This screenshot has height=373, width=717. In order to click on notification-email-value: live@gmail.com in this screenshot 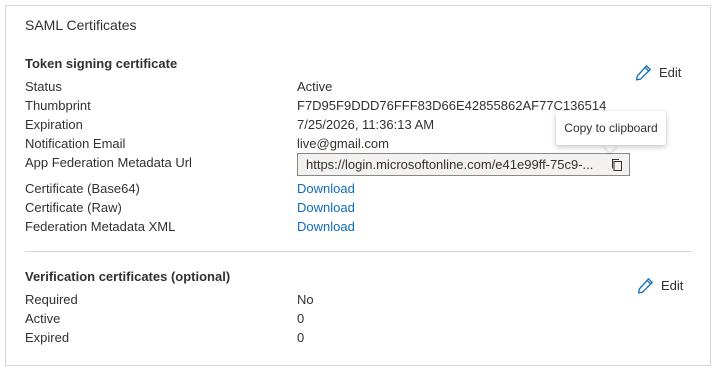, I will do `click(343, 143)`.